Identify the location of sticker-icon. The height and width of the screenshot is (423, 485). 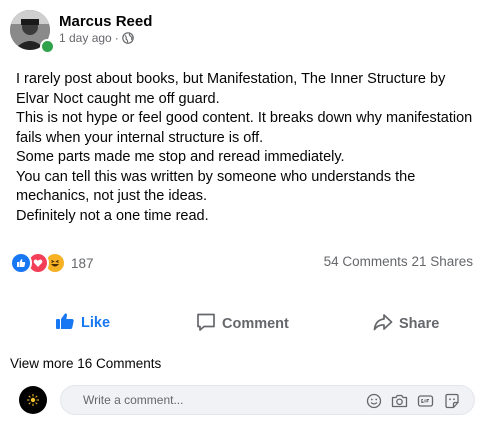
(451, 400).